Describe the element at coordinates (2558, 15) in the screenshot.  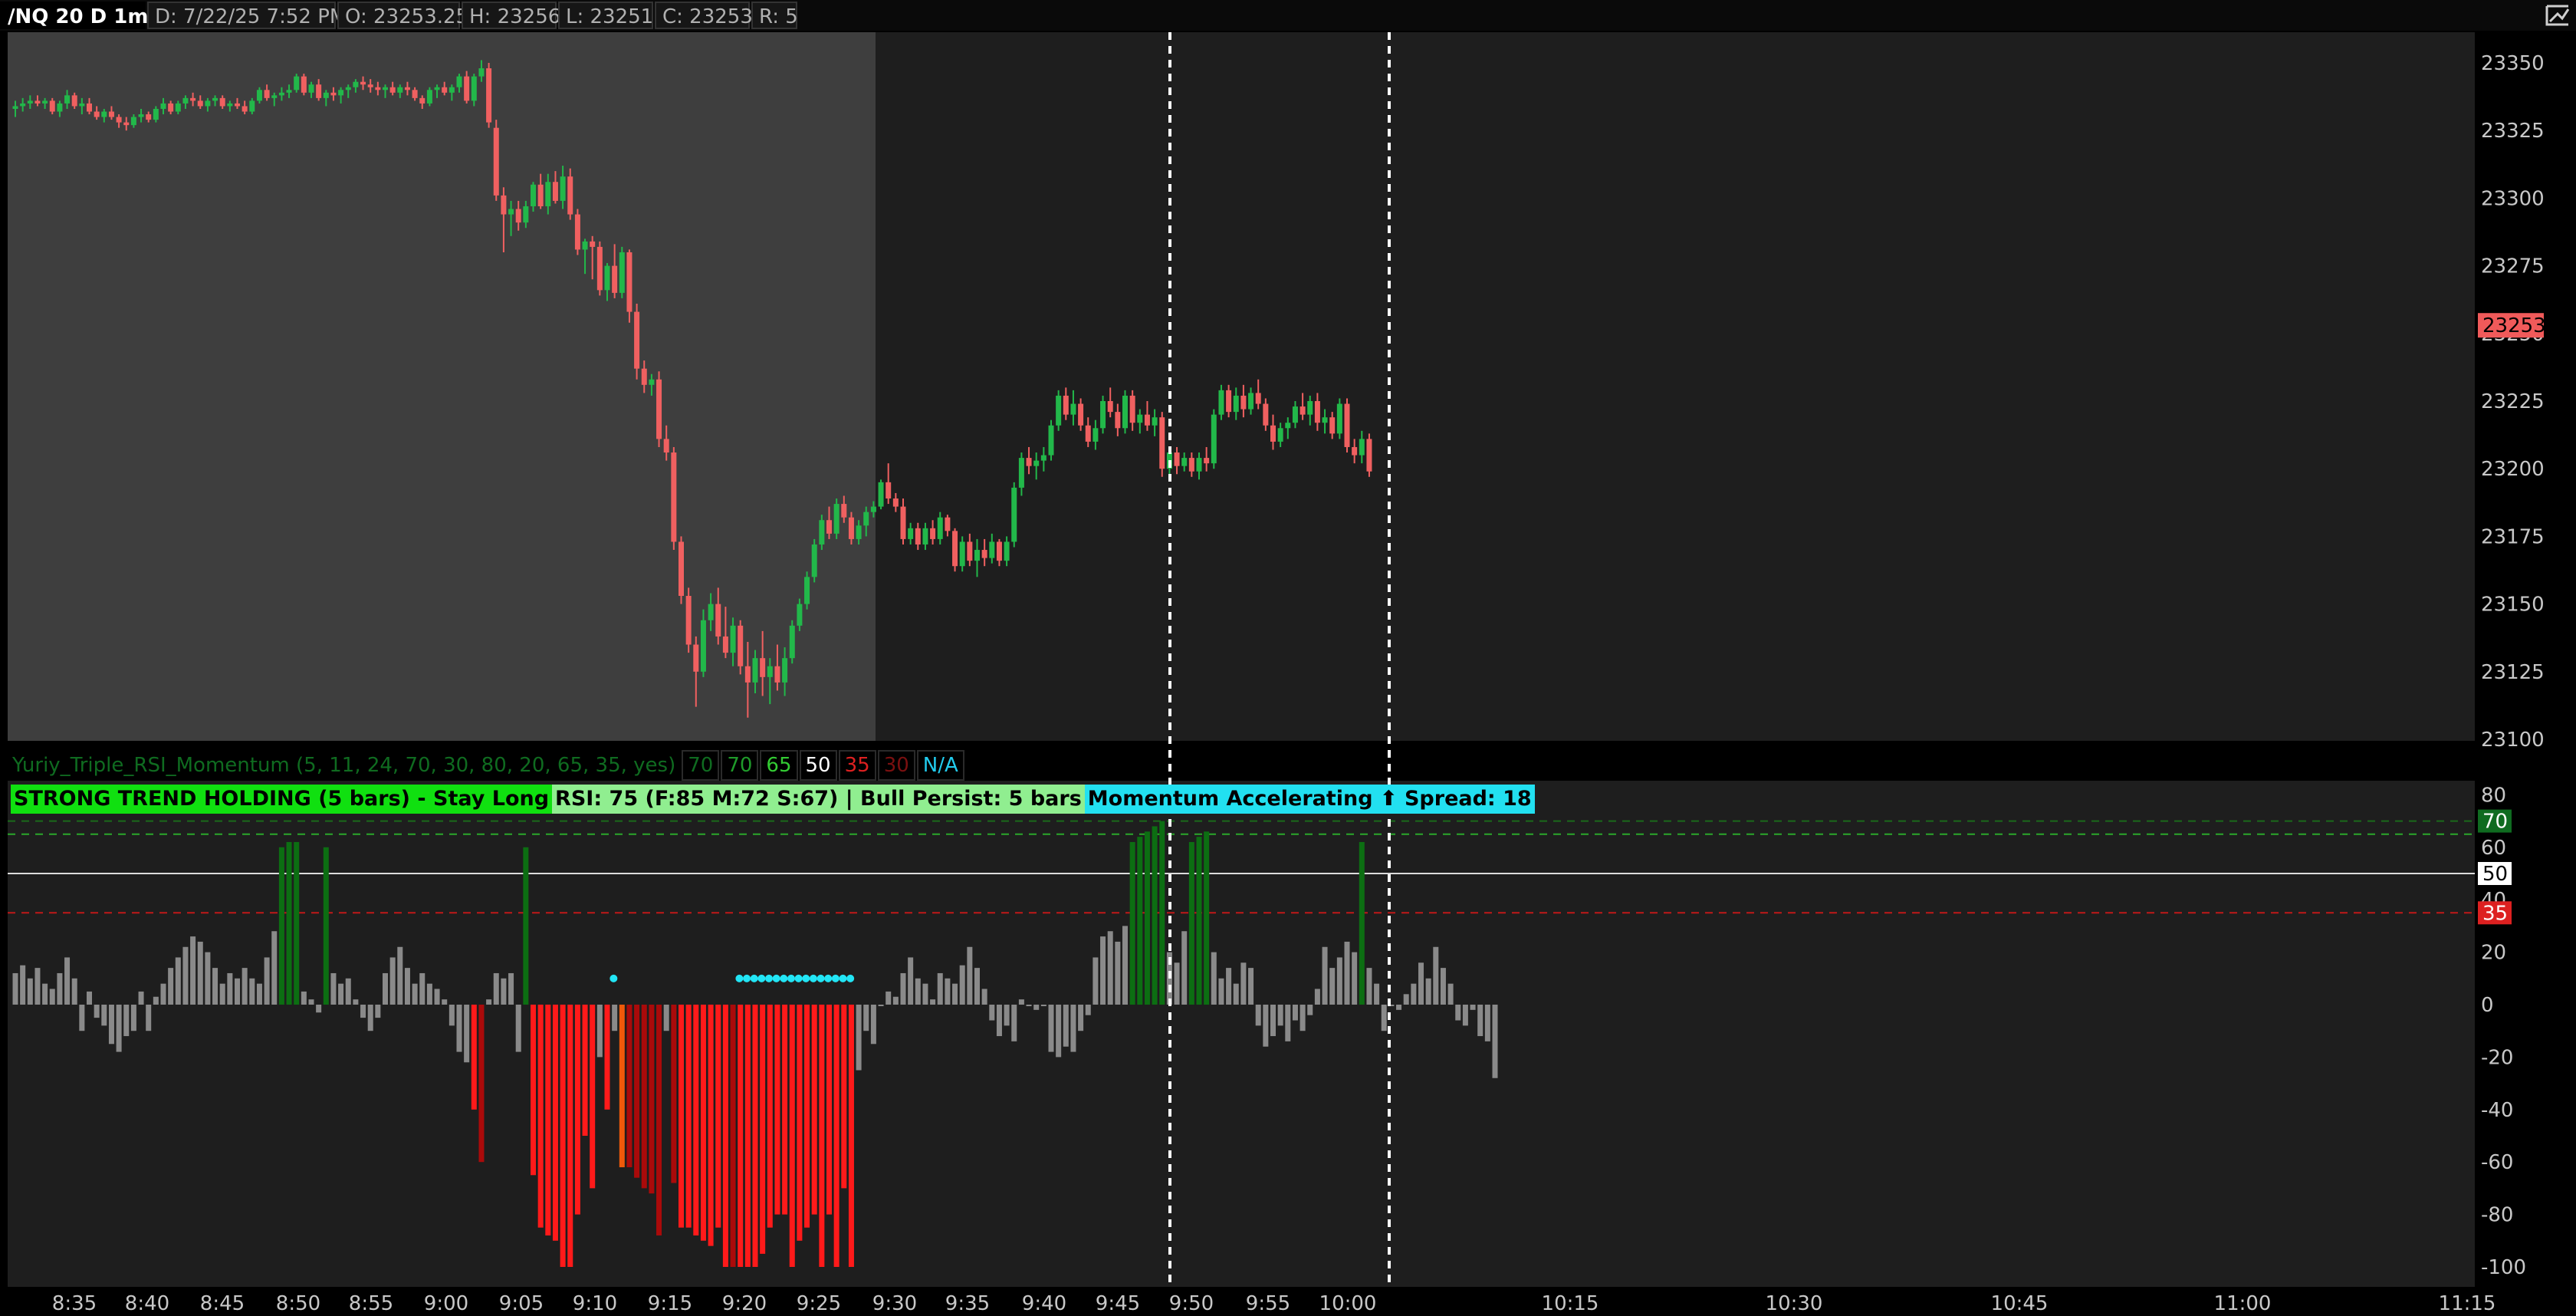
I see `chart-settings-icon` at that location.